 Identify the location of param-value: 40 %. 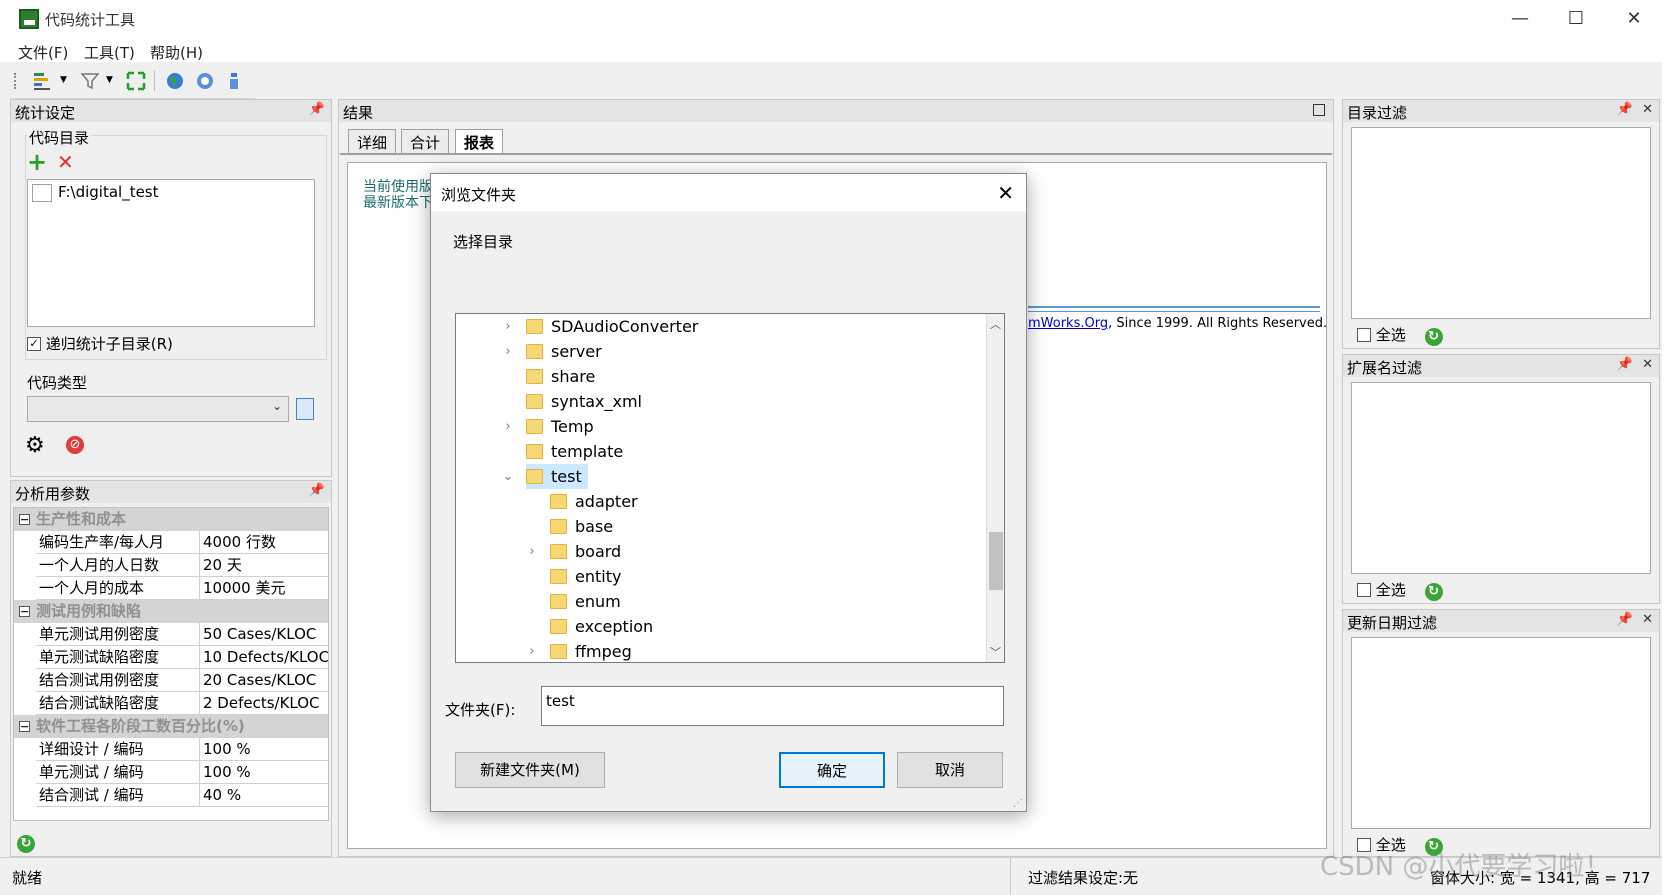
(264, 795).